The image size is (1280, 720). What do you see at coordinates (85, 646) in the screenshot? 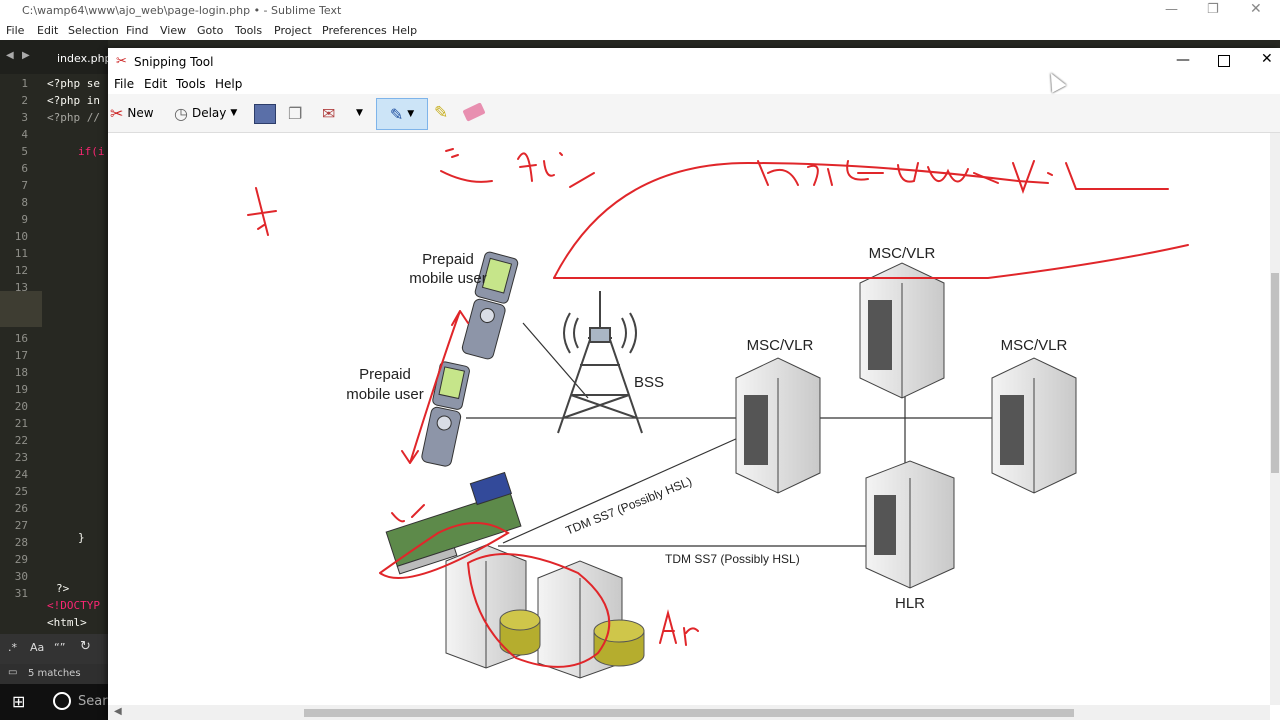
I see `wrap-icon: ↻` at bounding box center [85, 646].